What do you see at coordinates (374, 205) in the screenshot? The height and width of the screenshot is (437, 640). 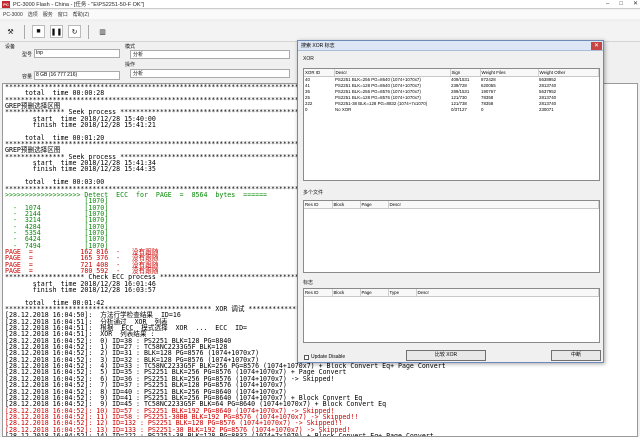 I see `multi-col-page: Page` at bounding box center [374, 205].